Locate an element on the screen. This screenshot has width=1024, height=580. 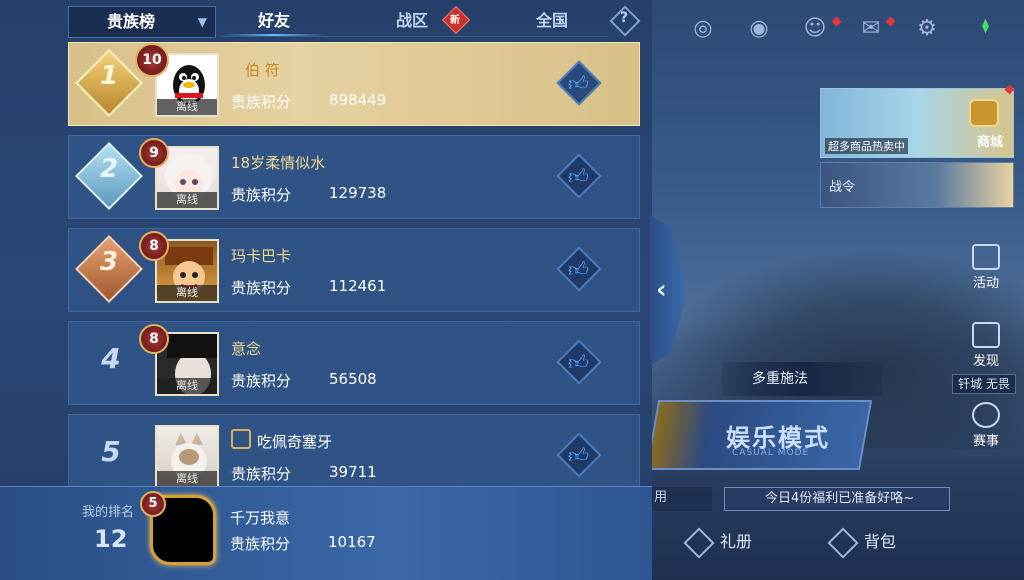
avatar: 离线 is located at coordinates (187, 457).